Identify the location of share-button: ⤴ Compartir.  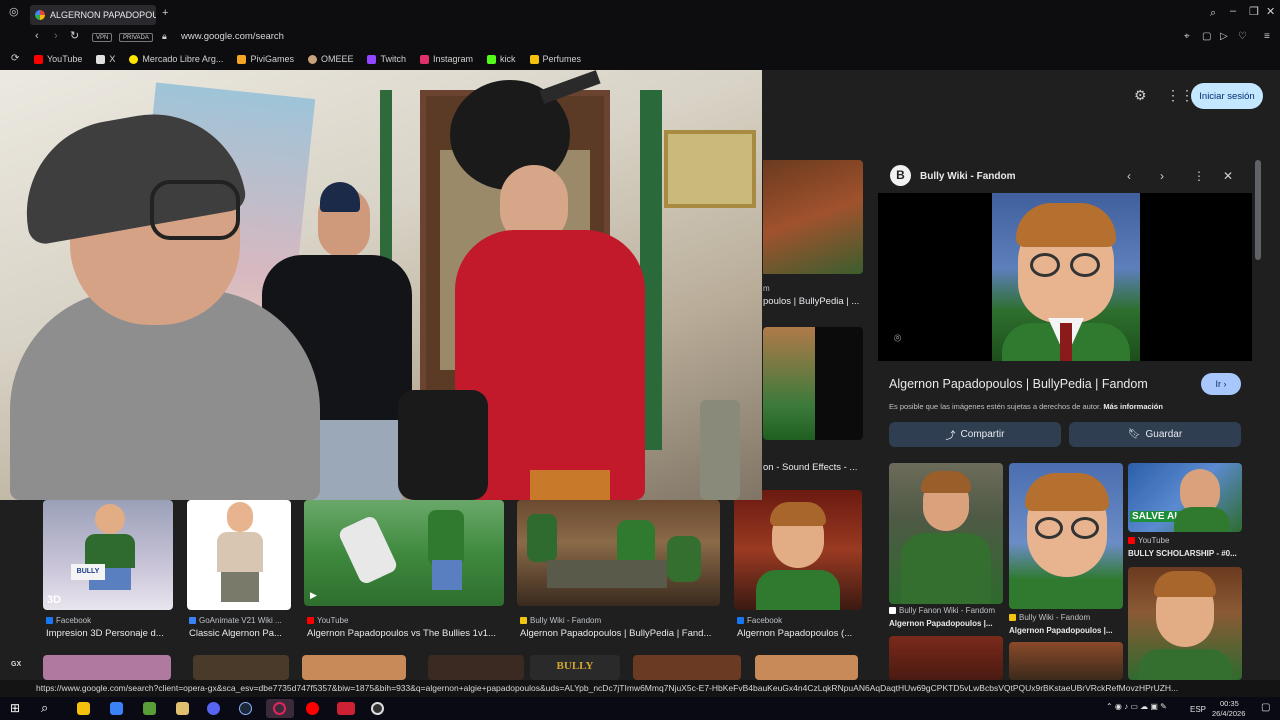
(975, 434).